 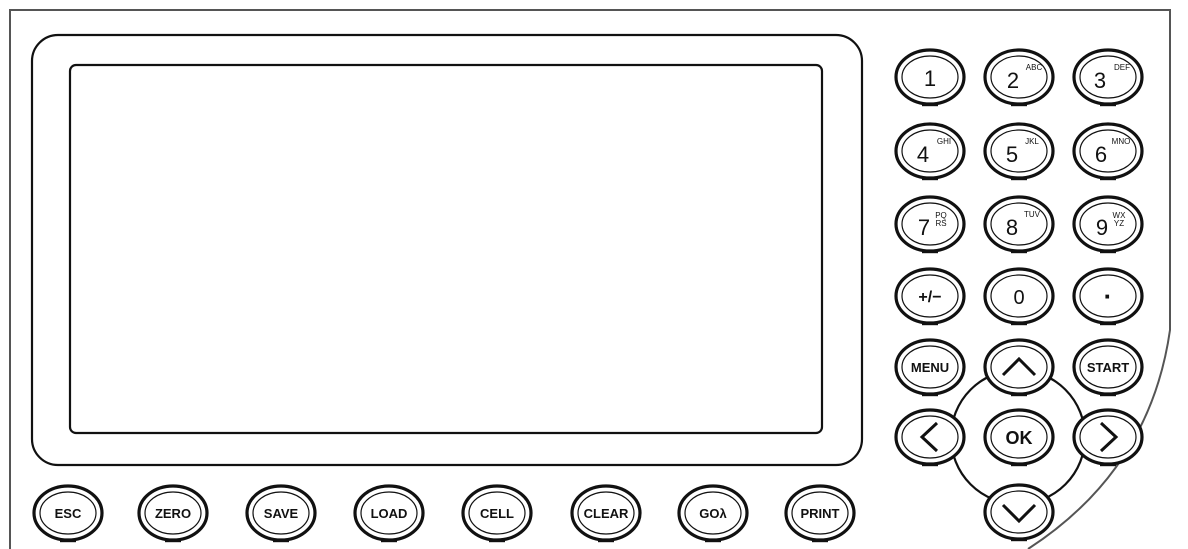 What do you see at coordinates (1019, 367) in the screenshot?
I see `up-arrow-key` at bounding box center [1019, 367].